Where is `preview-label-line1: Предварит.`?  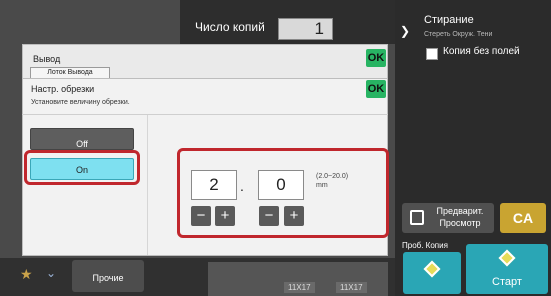
preview-label-line1: Предварит. is located at coordinates (460, 211).